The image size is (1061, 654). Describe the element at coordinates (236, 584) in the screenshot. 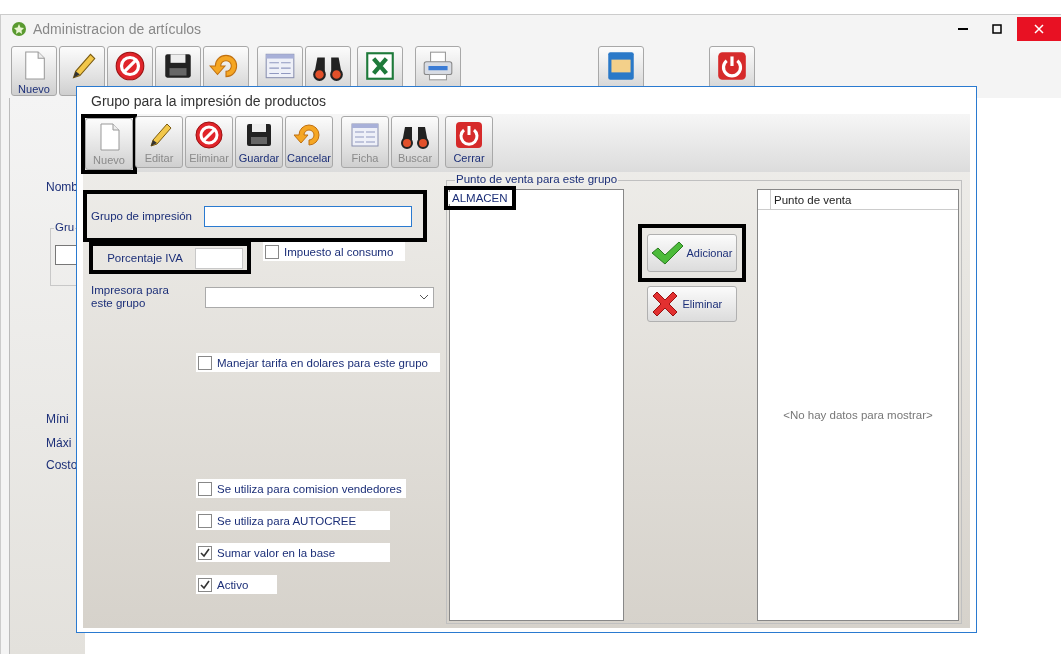

I see `checkbox: Activo` at that location.